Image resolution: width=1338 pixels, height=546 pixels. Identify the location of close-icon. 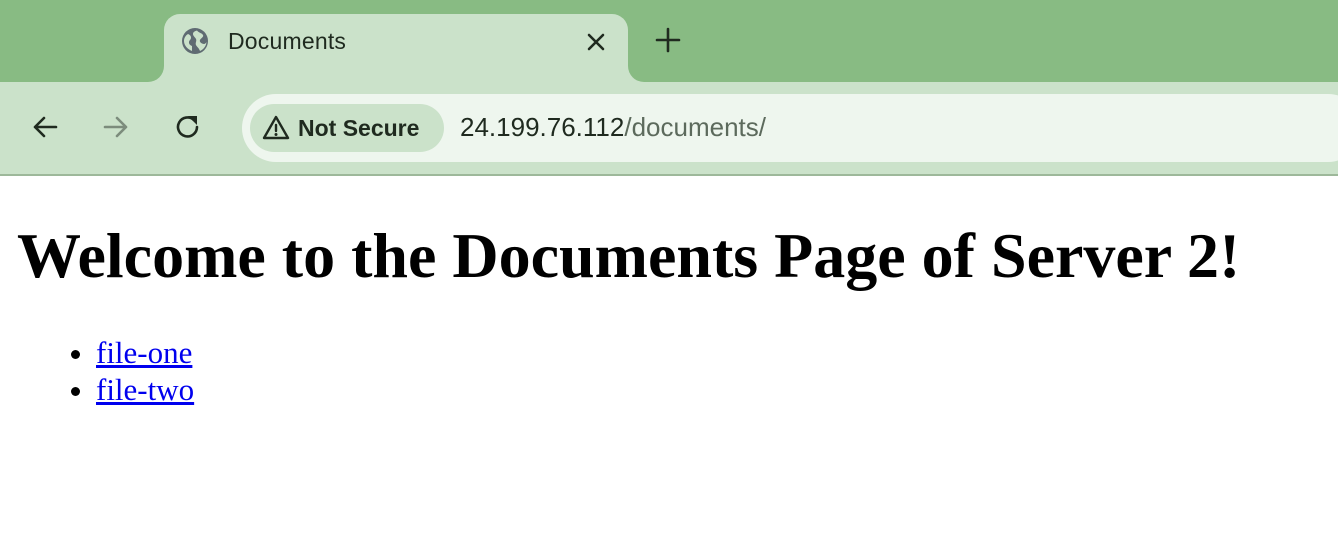
(596, 42).